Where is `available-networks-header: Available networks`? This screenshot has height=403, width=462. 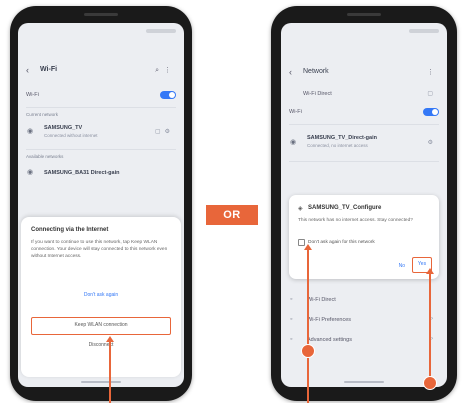 available-networks-header: Available networks is located at coordinates (101, 158).